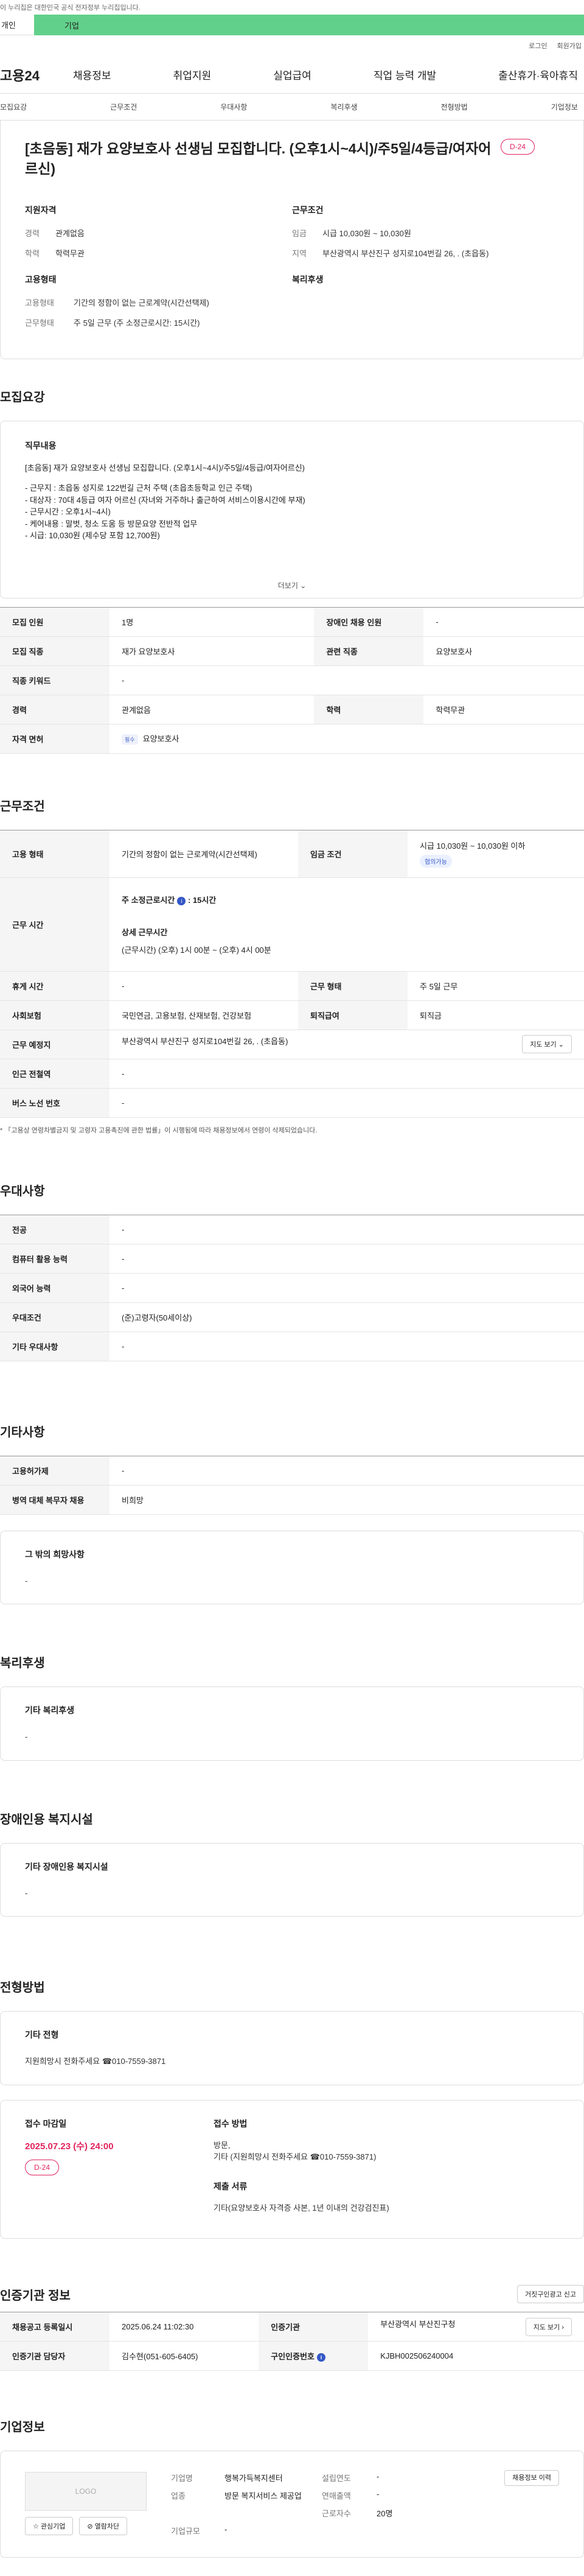  Describe the element at coordinates (54, 651) in the screenshot. I see `table-header: 모집 직종` at that location.